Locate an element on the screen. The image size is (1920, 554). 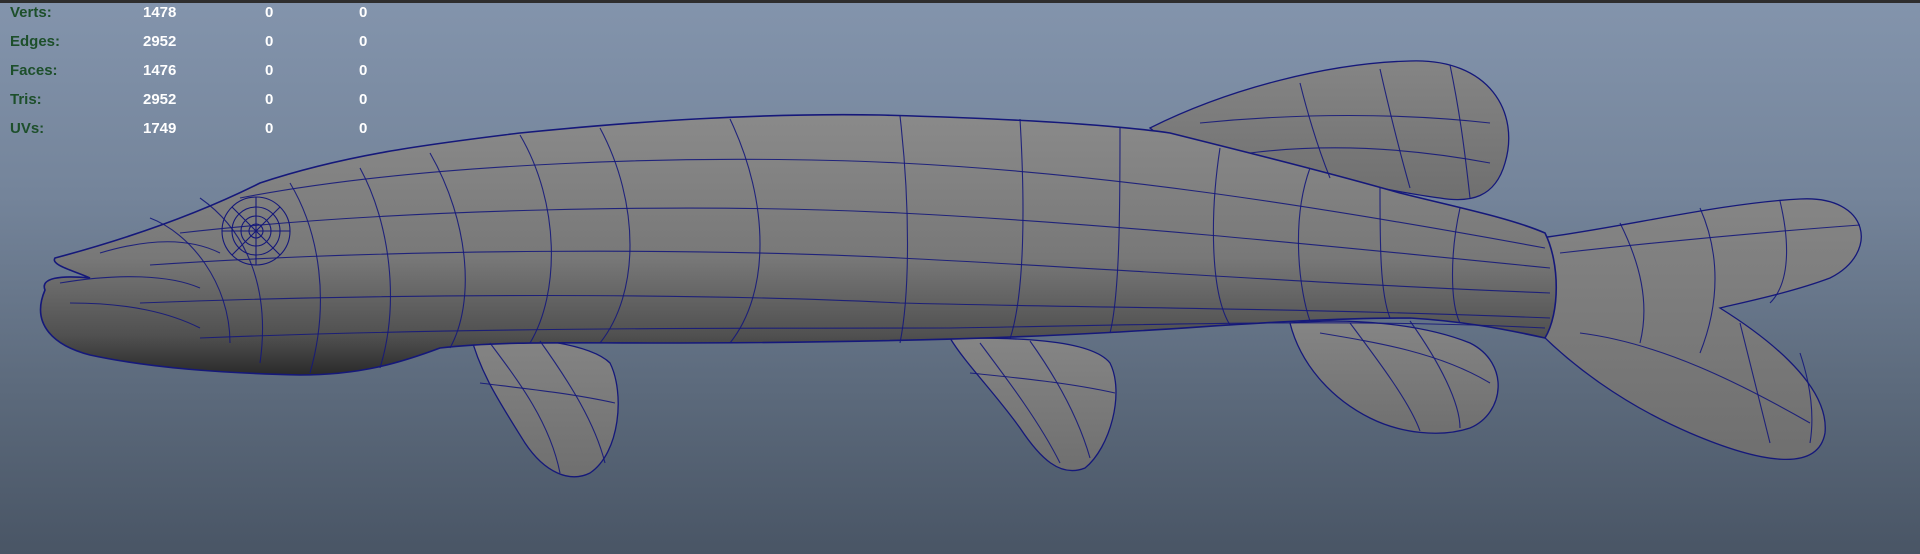
hud-label: Verts: is located at coordinates (31, 12).